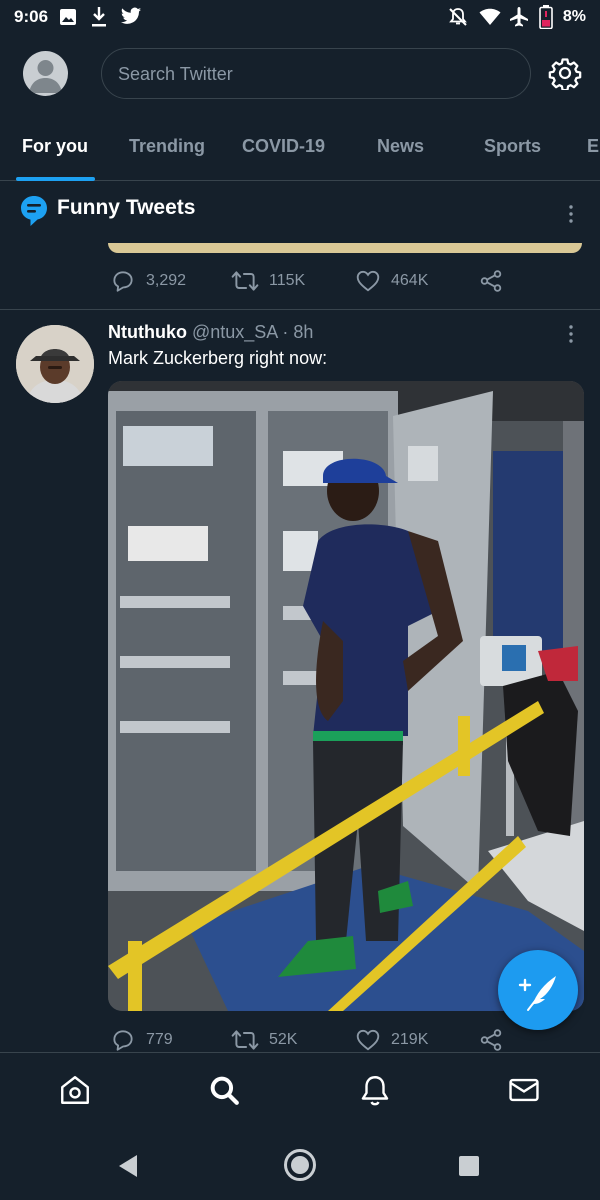  Describe the element at coordinates (458, 17) in the screenshot. I see `notifications-off-icon` at that location.